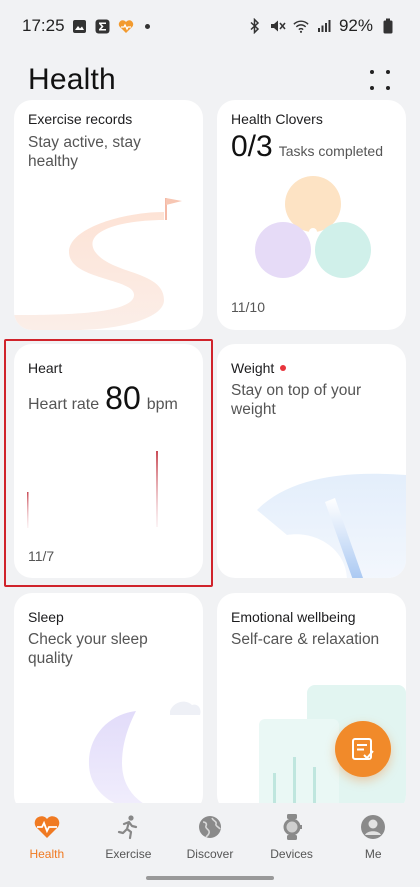  I want to click on nav-label-health: Health, so click(47, 854).